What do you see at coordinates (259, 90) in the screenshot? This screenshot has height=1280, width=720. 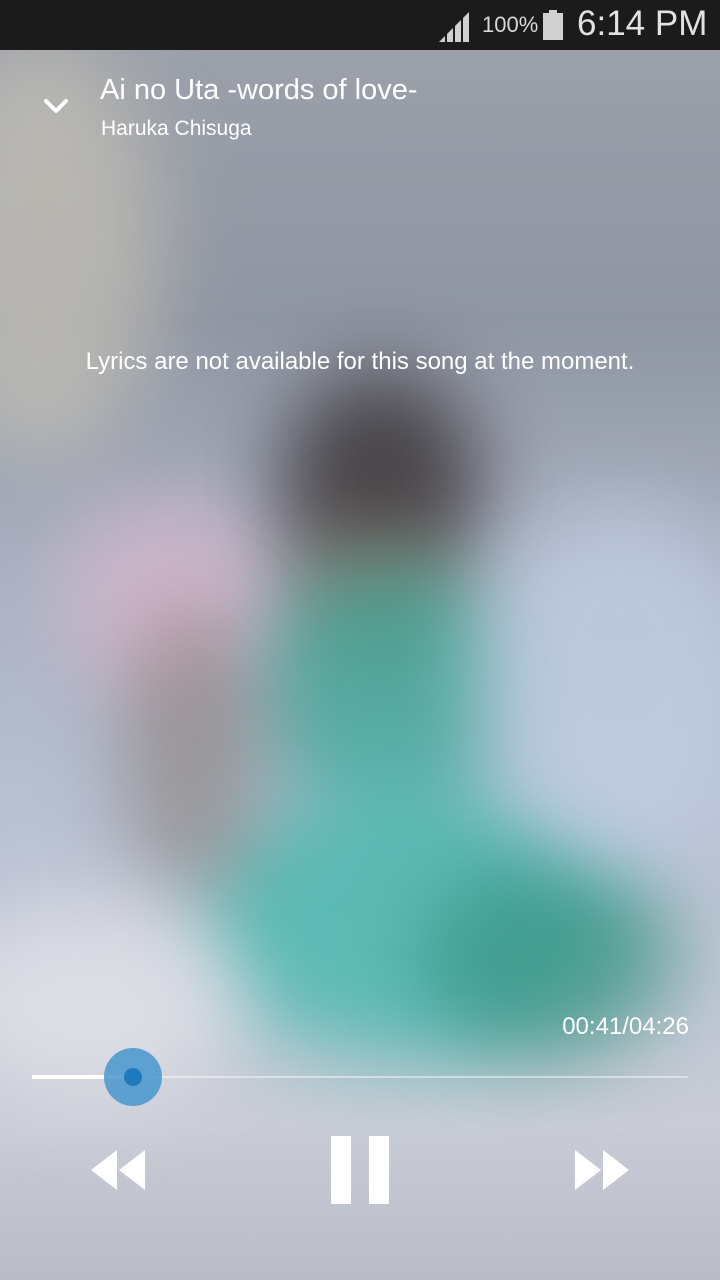 I see `song-title: Ai no Uta -words of love-` at bounding box center [259, 90].